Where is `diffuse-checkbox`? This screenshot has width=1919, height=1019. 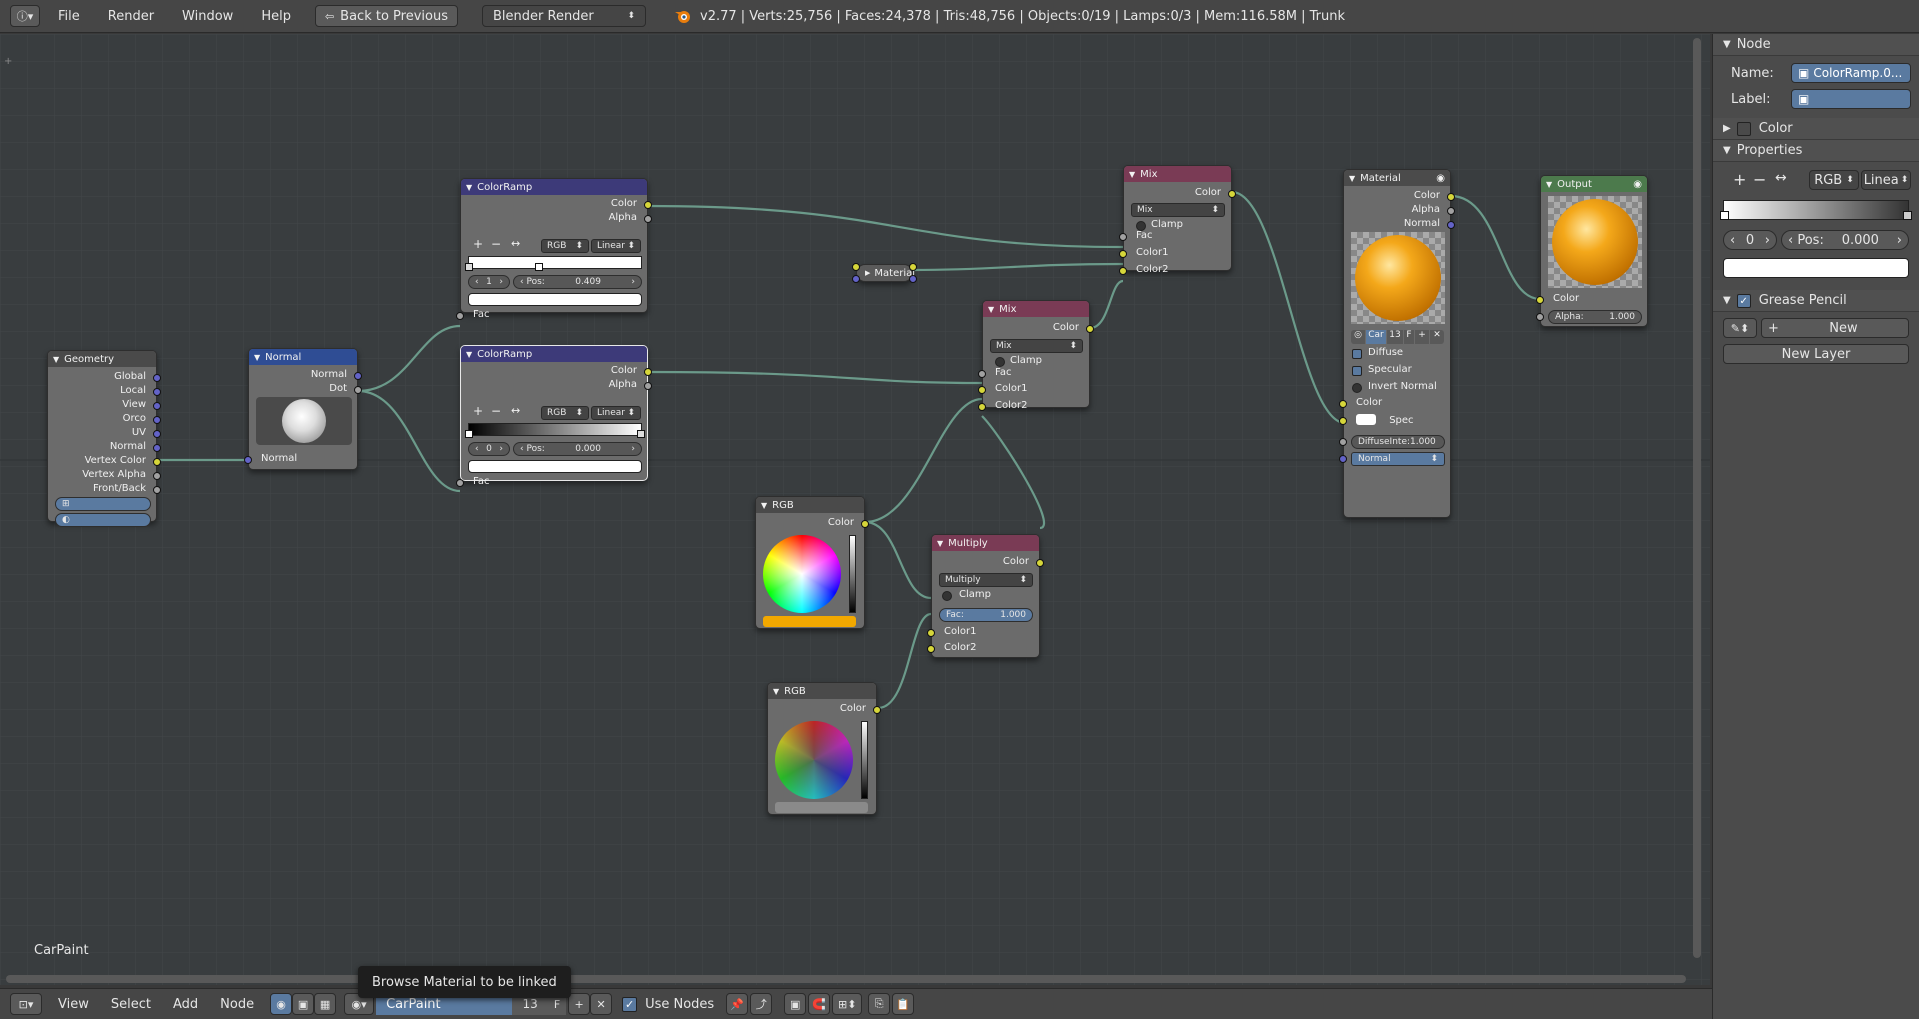
diffuse-checkbox is located at coordinates (1357, 354).